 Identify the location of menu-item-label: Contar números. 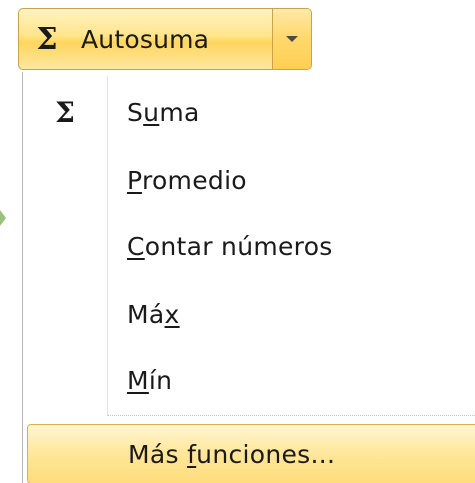
(230, 246).